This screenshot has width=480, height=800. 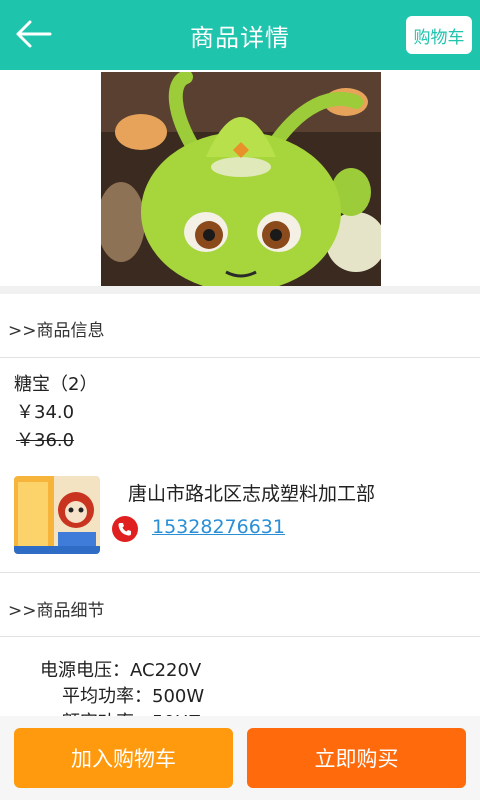 I want to click on app-header: 商品详情 购物车, so click(x=240, y=35).